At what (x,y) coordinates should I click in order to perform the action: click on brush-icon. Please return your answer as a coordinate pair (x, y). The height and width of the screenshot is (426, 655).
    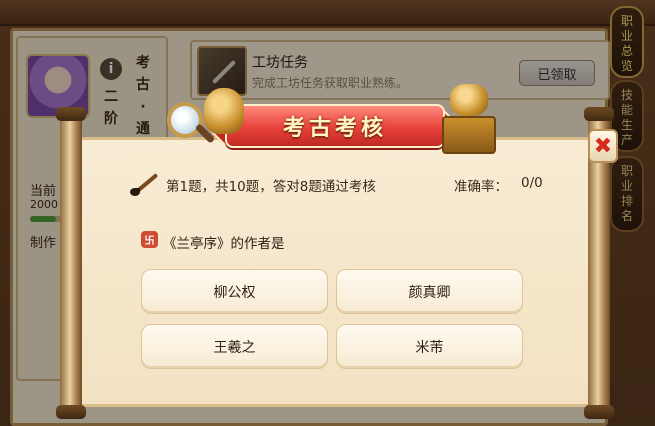
    Looking at the image, I should click on (145, 183).